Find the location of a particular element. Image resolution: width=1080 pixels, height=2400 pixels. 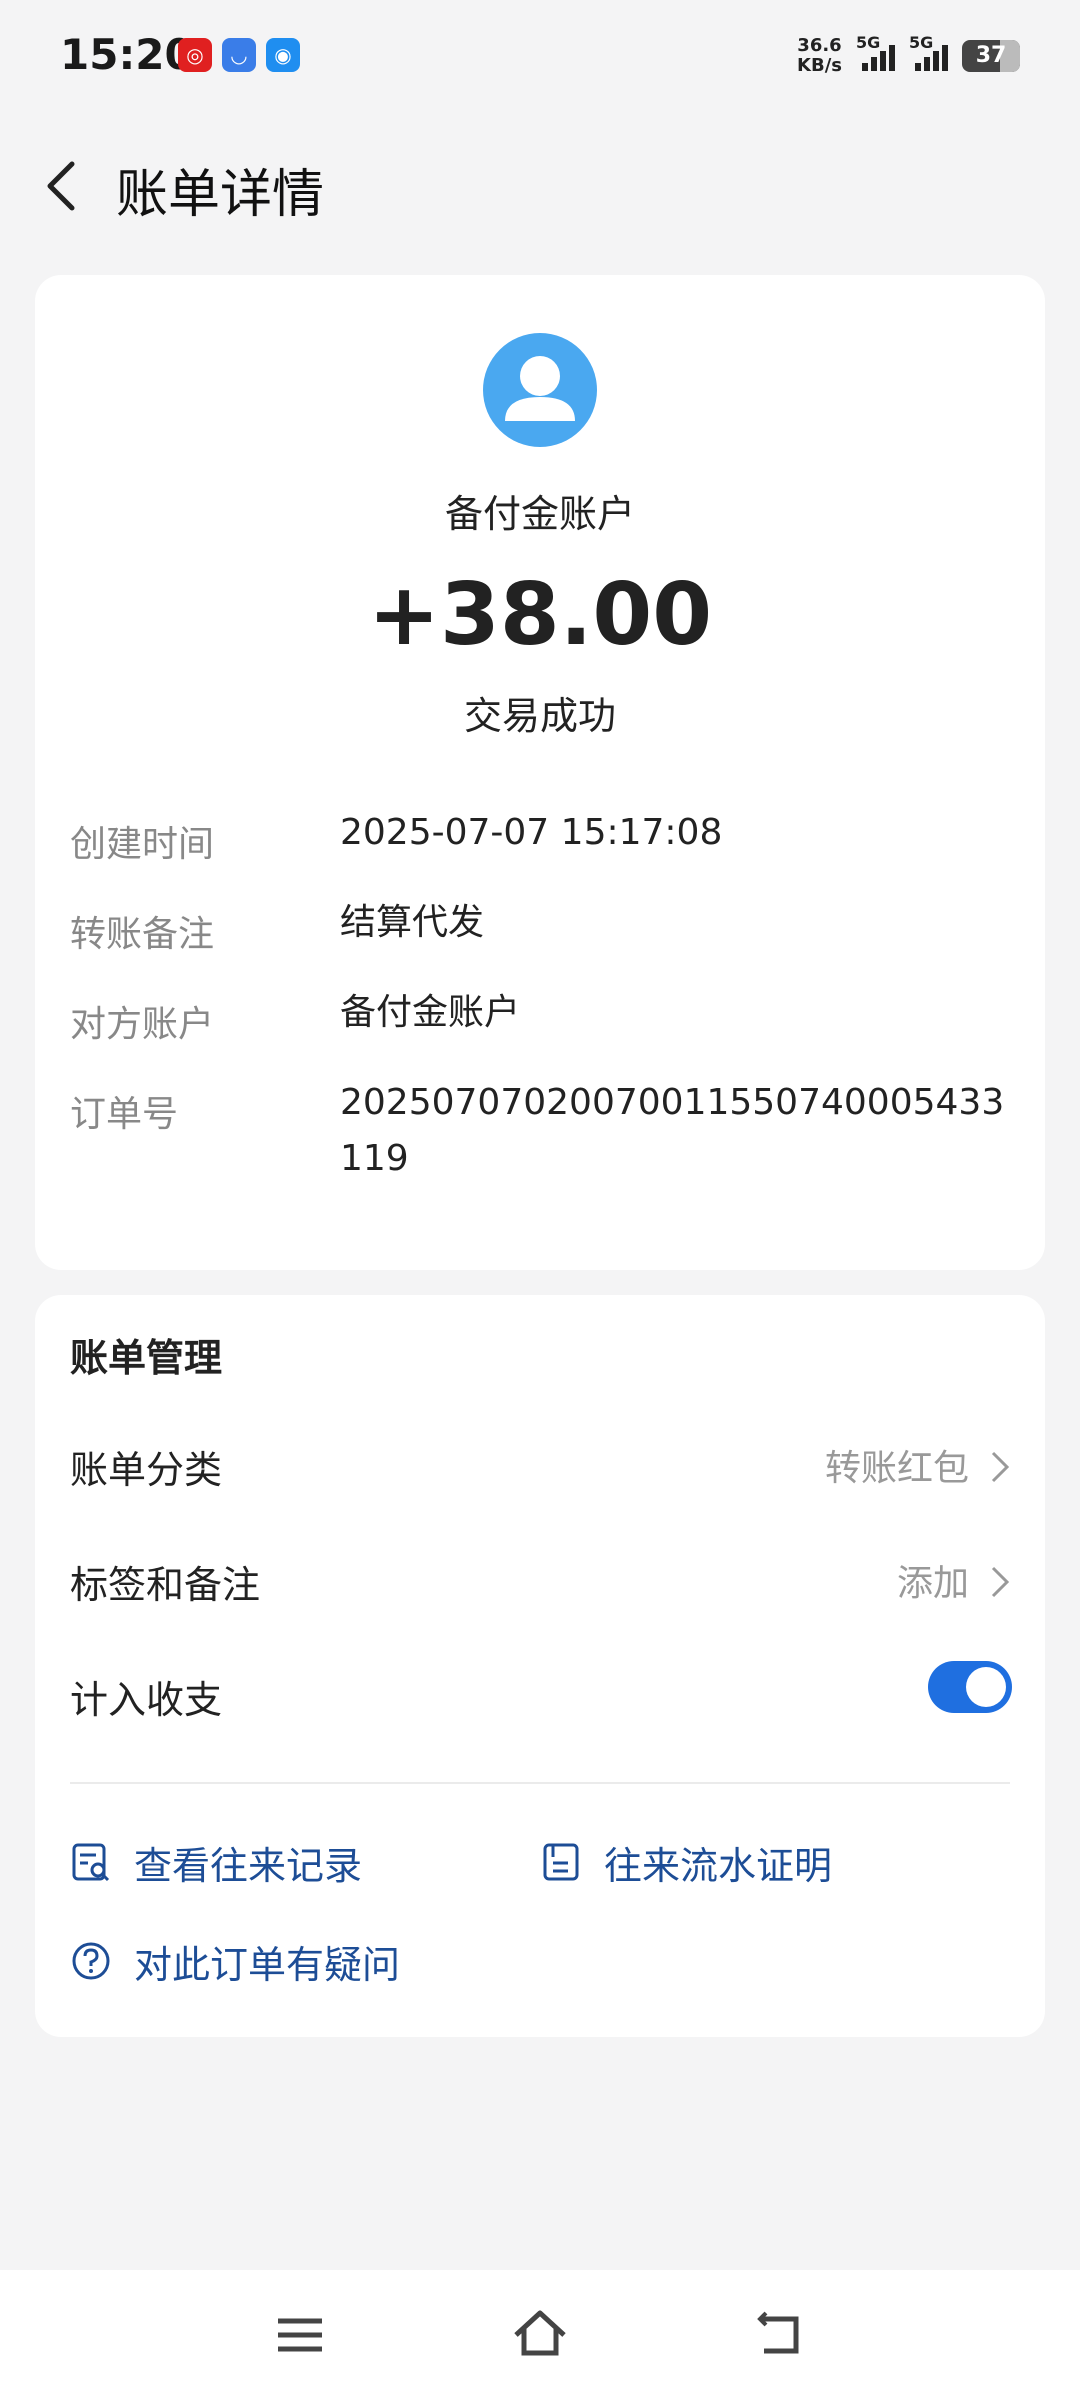

avatar is located at coordinates (540, 390).